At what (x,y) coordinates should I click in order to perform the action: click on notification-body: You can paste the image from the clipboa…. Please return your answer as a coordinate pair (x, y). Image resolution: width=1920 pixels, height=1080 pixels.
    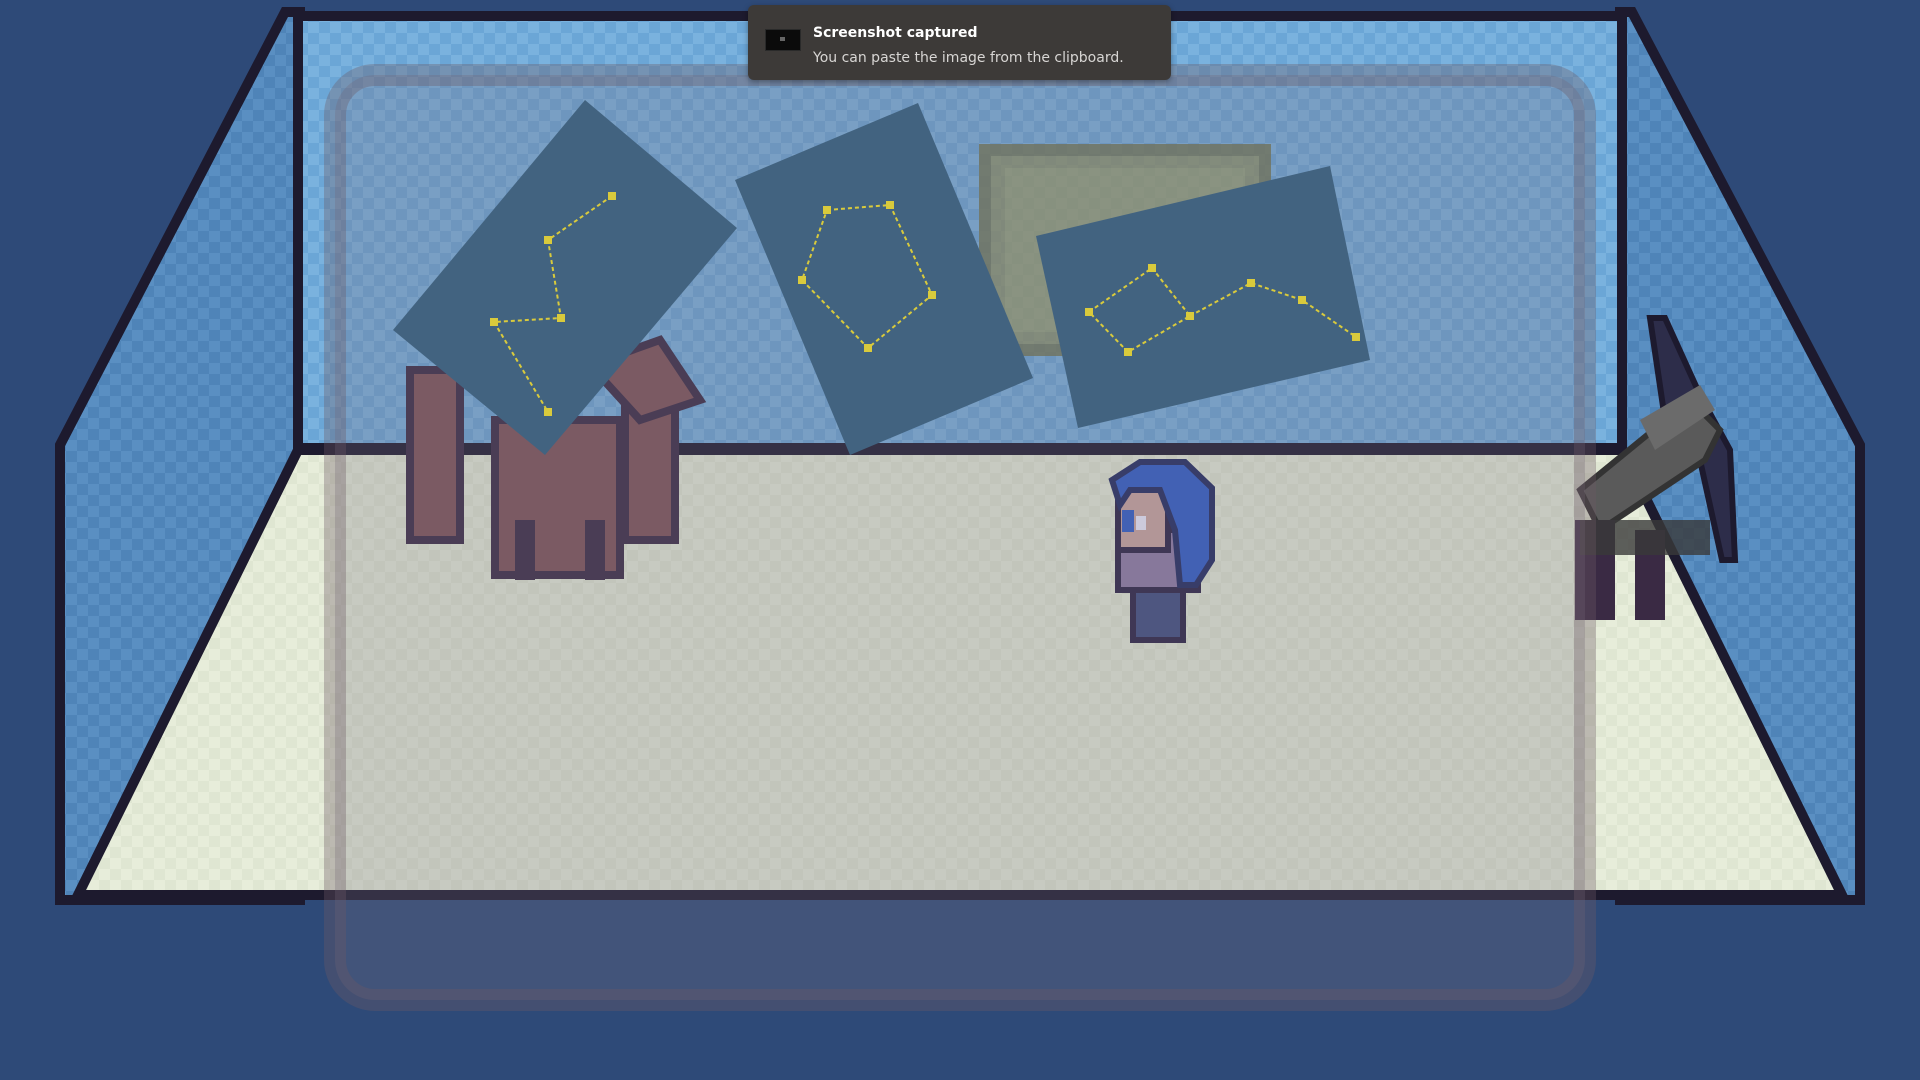
    Looking at the image, I should click on (968, 58).